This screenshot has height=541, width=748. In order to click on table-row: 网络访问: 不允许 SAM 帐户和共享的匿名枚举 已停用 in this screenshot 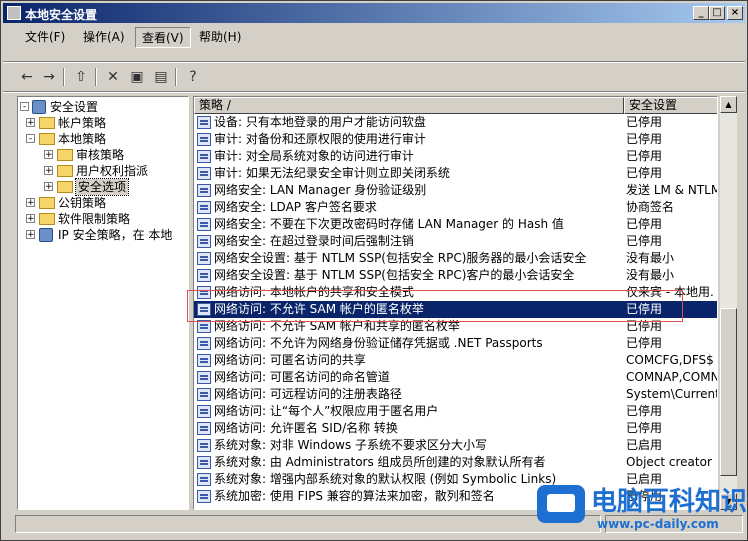, I will do `click(455, 326)`.